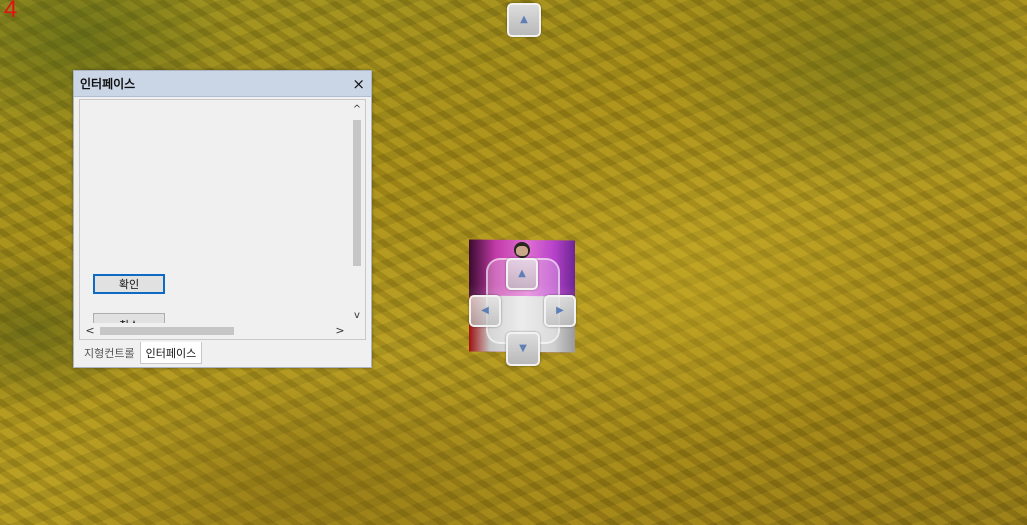  Describe the element at coordinates (11, 11) in the screenshot. I see `frame-counter: 4` at that location.